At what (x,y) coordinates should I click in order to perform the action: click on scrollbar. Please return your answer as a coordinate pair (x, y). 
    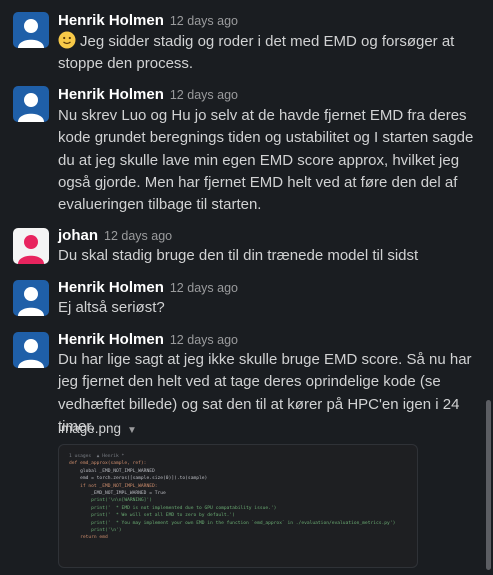
    Looking at the image, I should click on (488, 485).